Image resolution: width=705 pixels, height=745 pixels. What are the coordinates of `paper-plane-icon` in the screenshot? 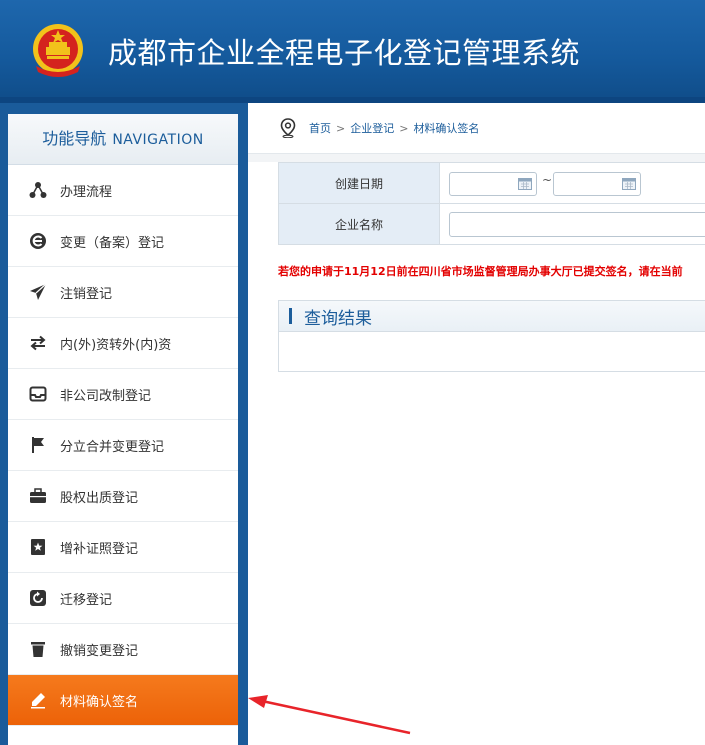 It's located at (38, 292).